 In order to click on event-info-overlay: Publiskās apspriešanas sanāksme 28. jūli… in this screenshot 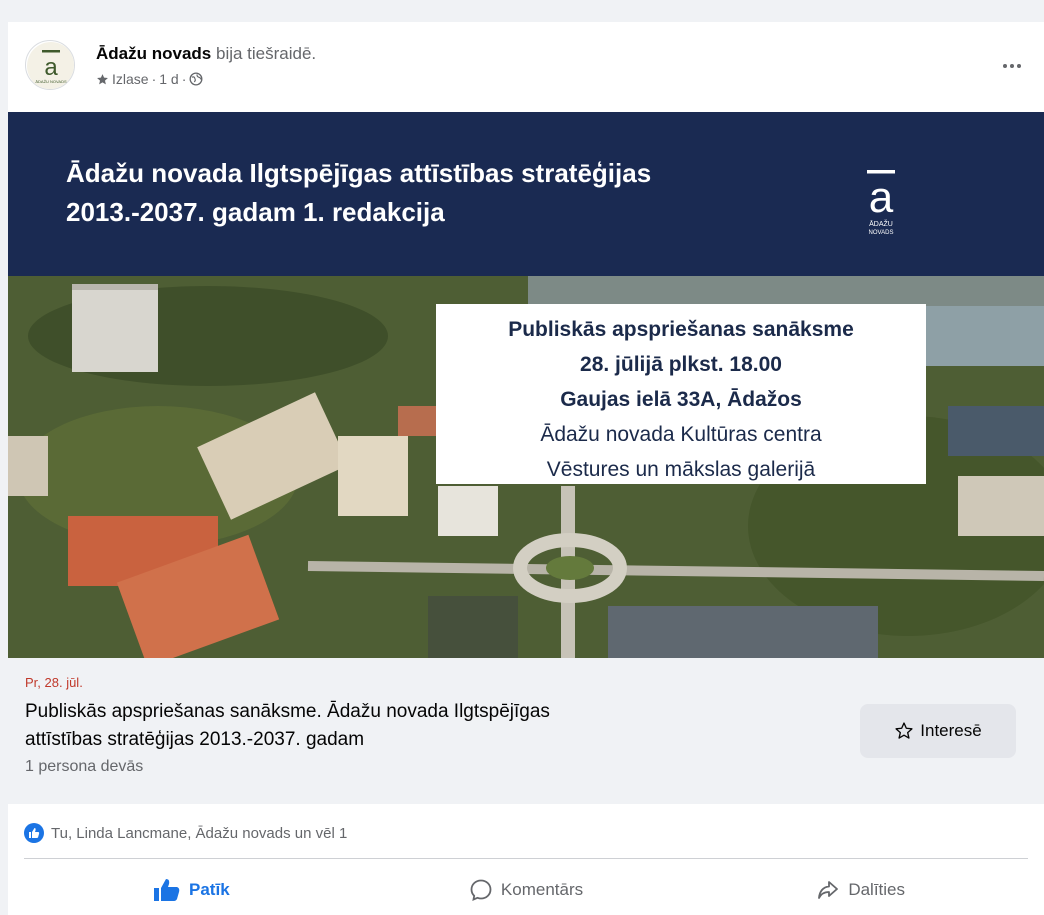, I will do `click(681, 394)`.